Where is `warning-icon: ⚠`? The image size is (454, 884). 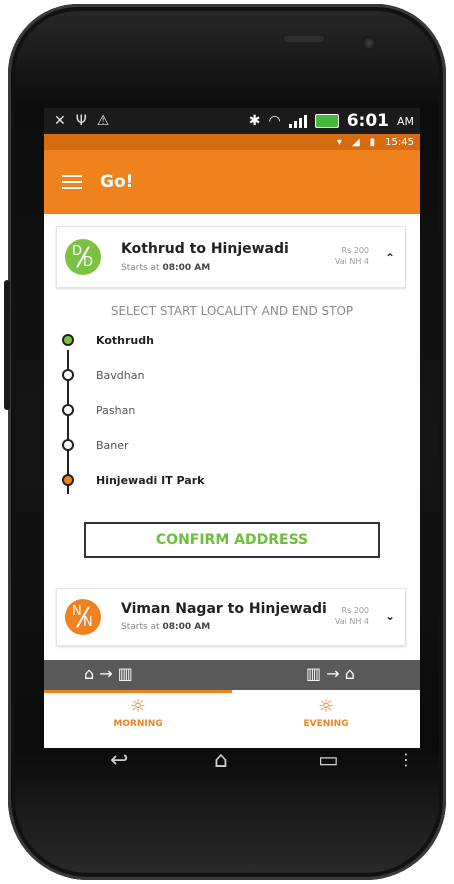 warning-icon: ⚠ is located at coordinates (103, 121).